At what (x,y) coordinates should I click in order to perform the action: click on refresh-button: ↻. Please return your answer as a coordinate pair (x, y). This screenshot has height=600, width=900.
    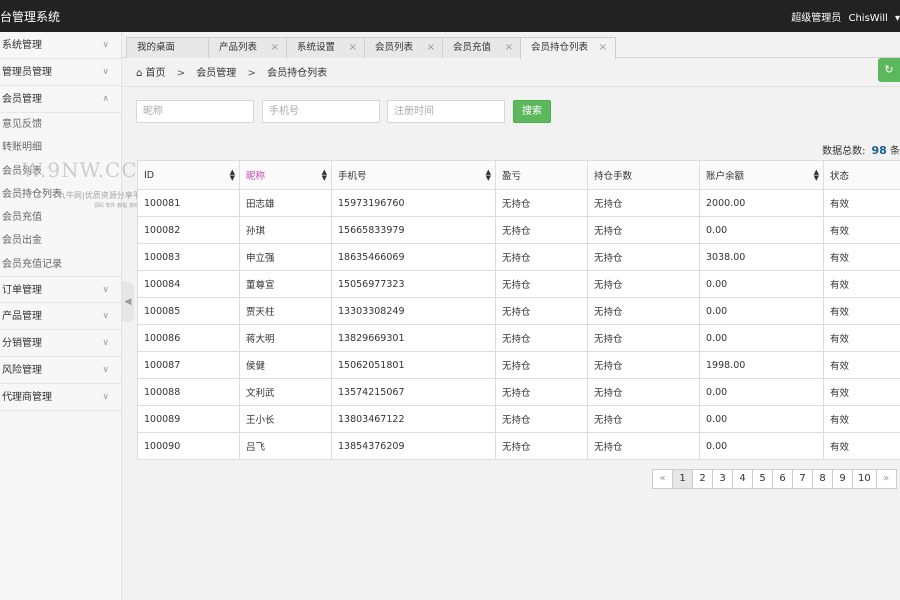
    Looking at the image, I should click on (889, 70).